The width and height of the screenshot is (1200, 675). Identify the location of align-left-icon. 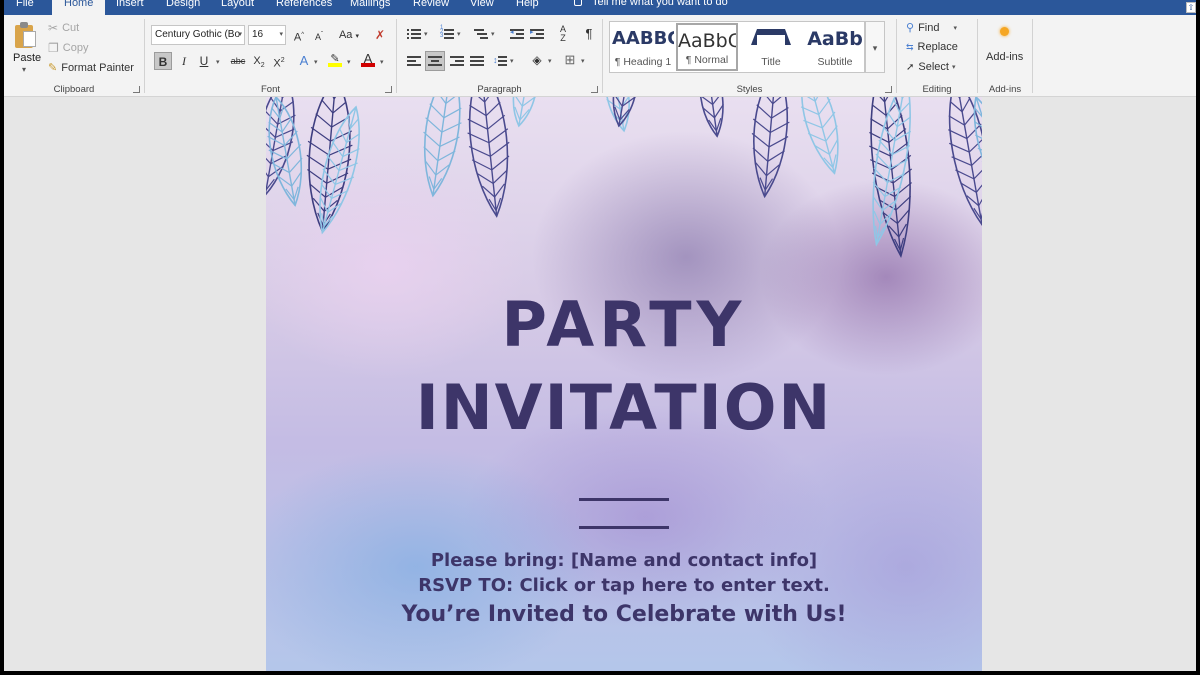
(414, 61).